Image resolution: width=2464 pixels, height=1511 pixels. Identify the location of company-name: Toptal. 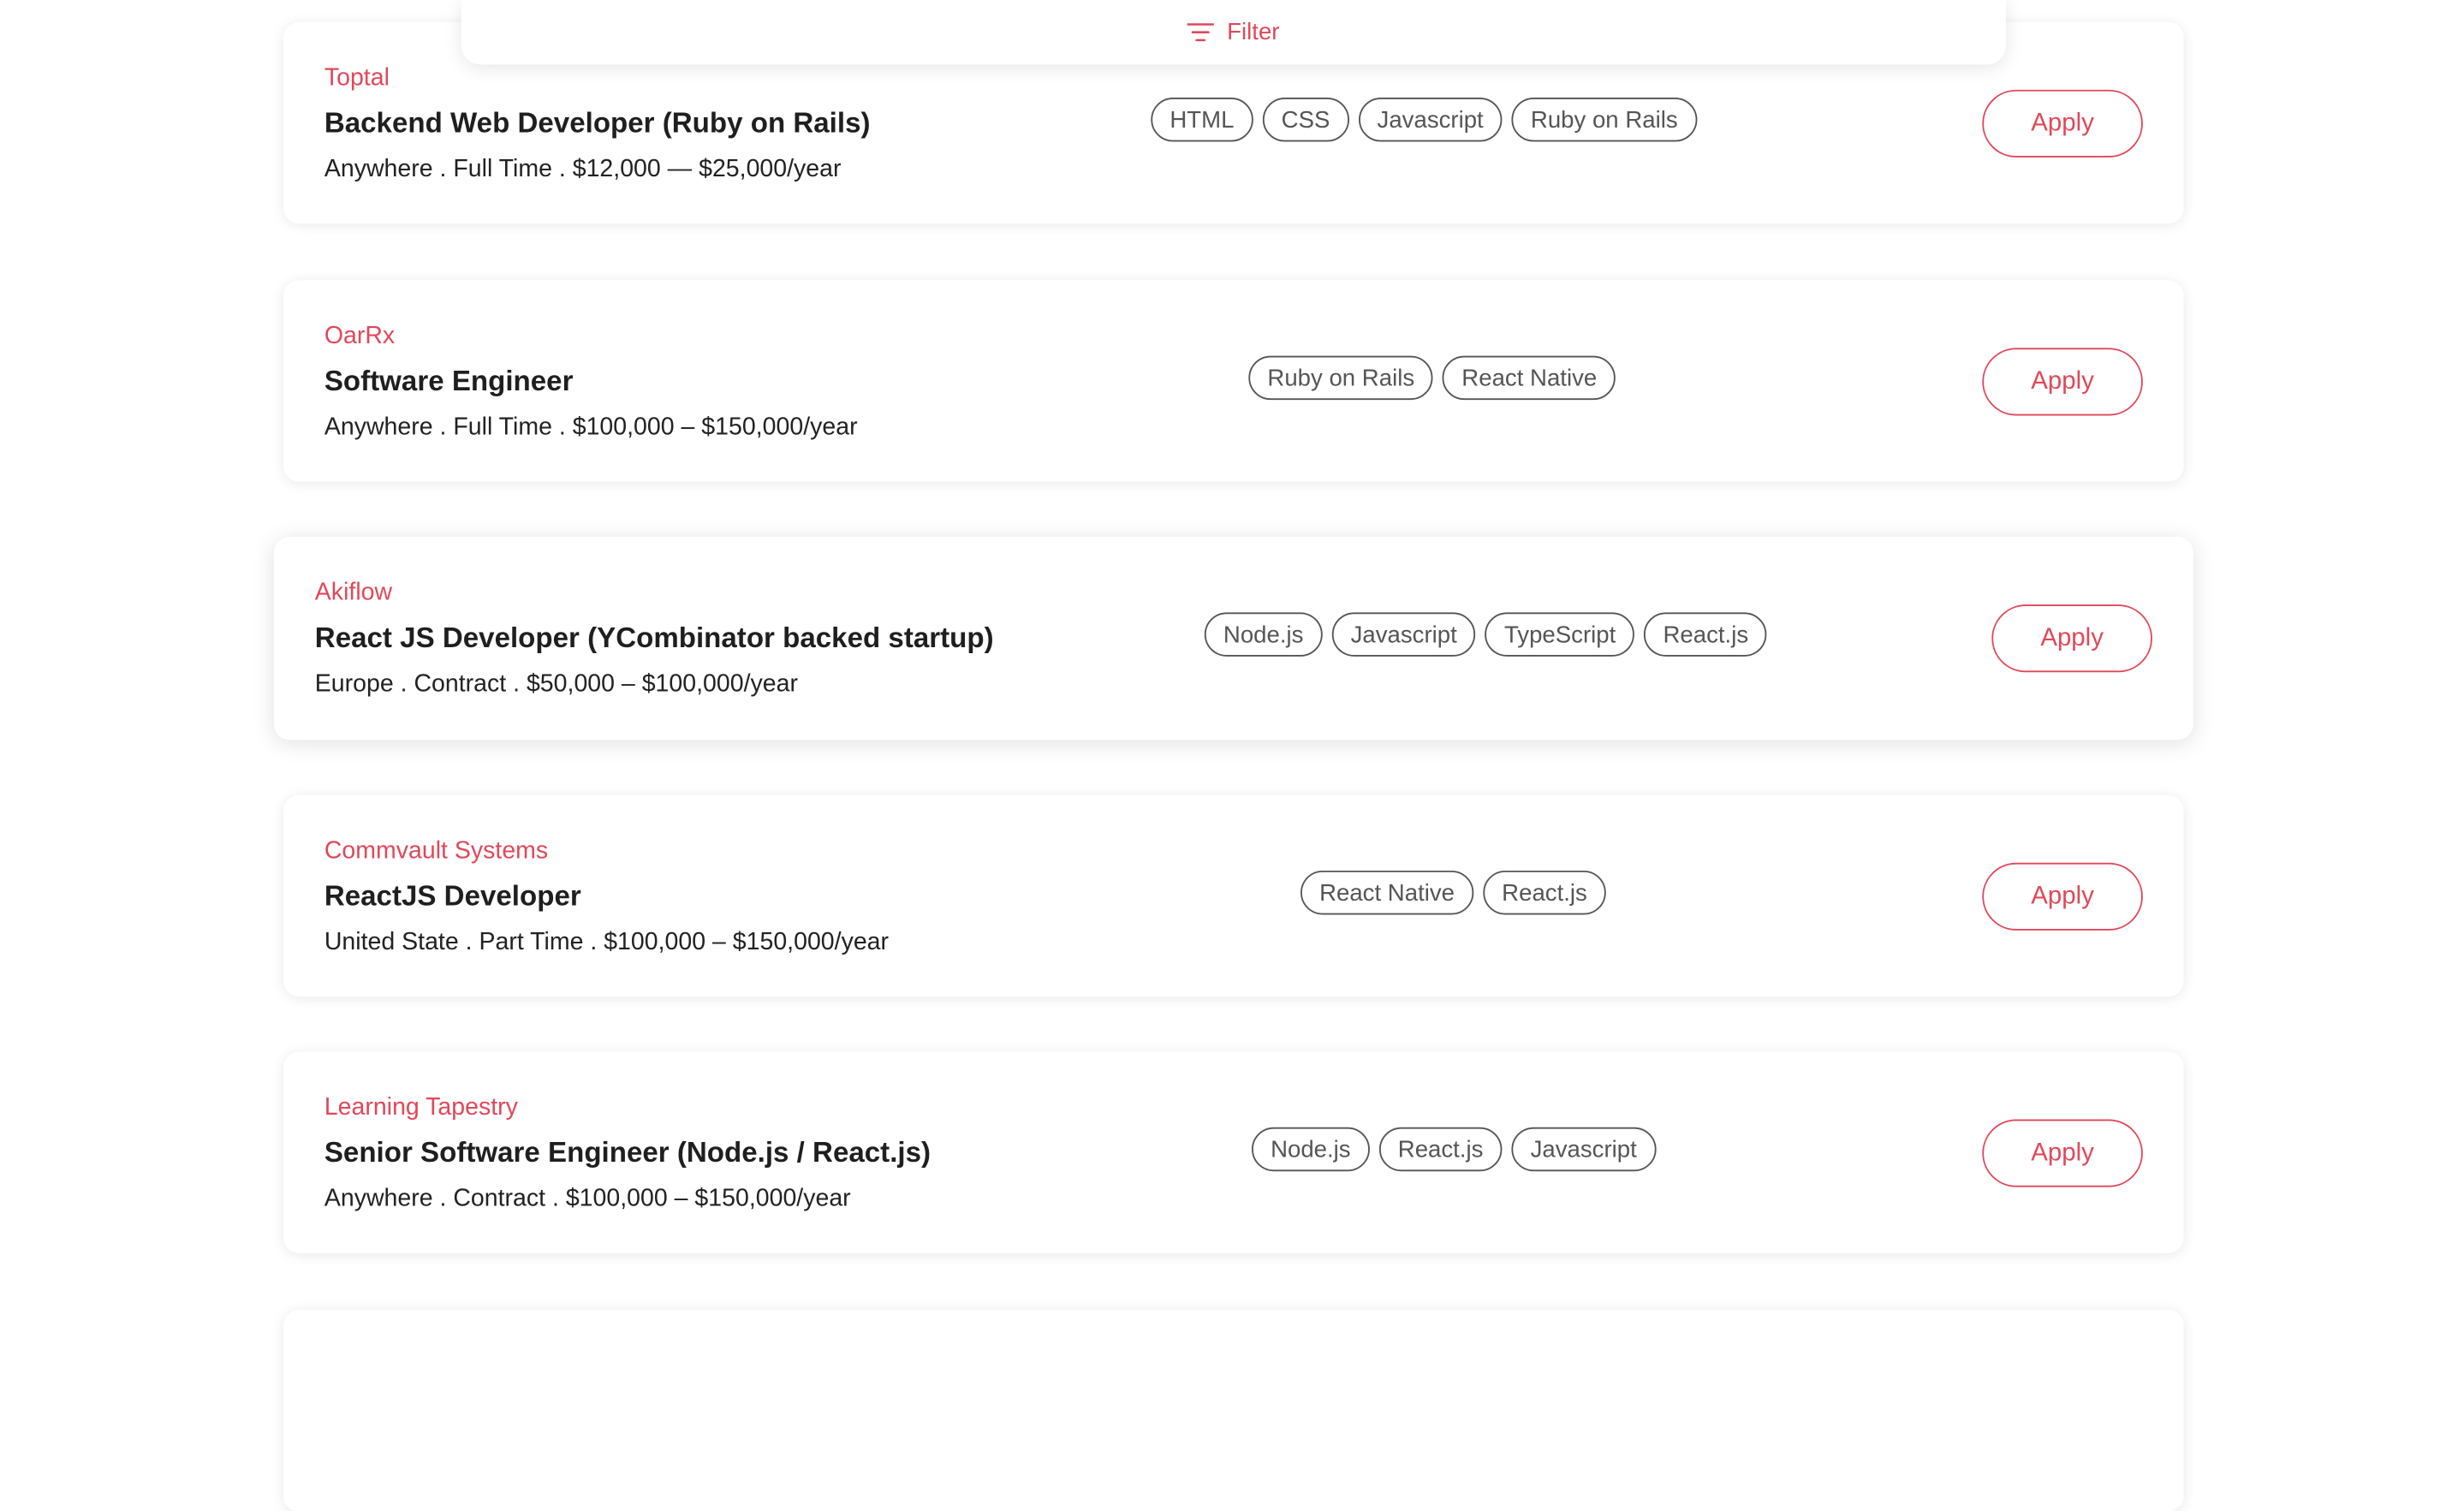
(357, 78).